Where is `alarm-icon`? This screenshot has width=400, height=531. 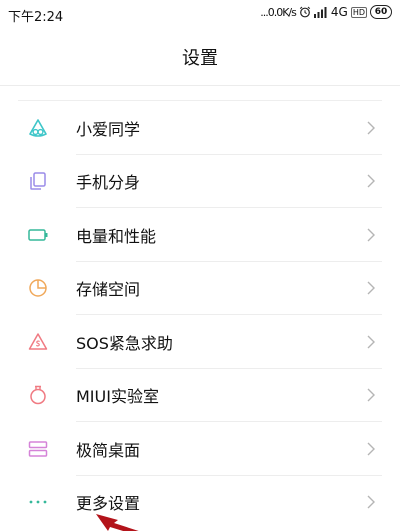
alarm-icon is located at coordinates (305, 12).